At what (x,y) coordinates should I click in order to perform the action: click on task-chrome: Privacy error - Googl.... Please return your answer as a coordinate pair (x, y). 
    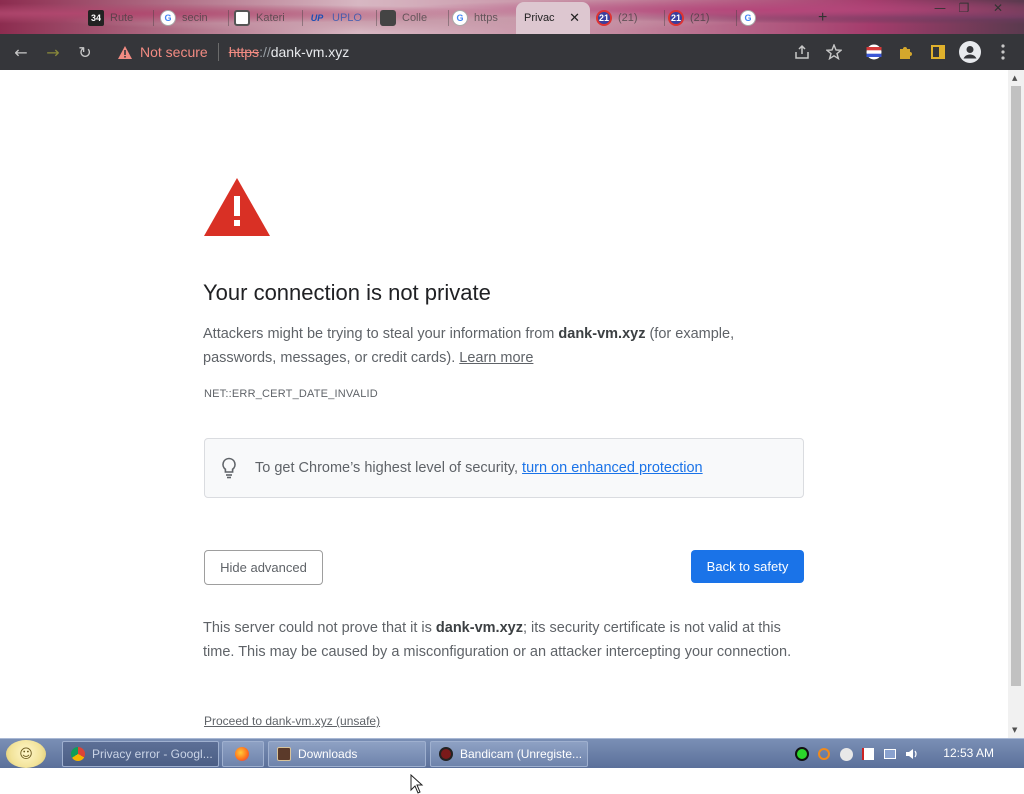
    Looking at the image, I should click on (140, 754).